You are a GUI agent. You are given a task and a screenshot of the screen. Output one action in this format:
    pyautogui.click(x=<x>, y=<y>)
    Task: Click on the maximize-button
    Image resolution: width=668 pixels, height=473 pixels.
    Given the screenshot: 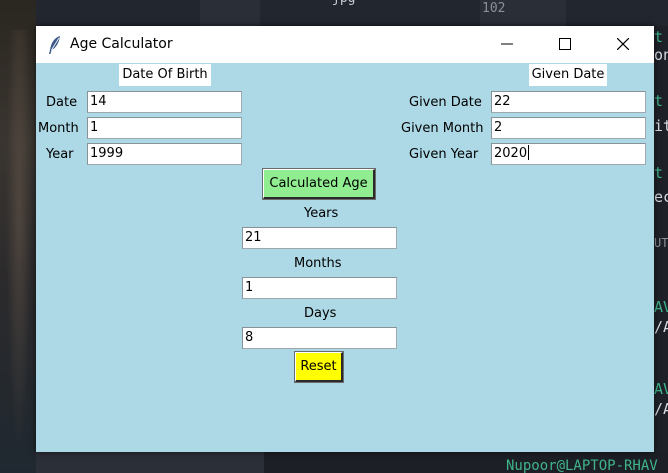 What is the action you would take?
    pyautogui.click(x=565, y=44)
    